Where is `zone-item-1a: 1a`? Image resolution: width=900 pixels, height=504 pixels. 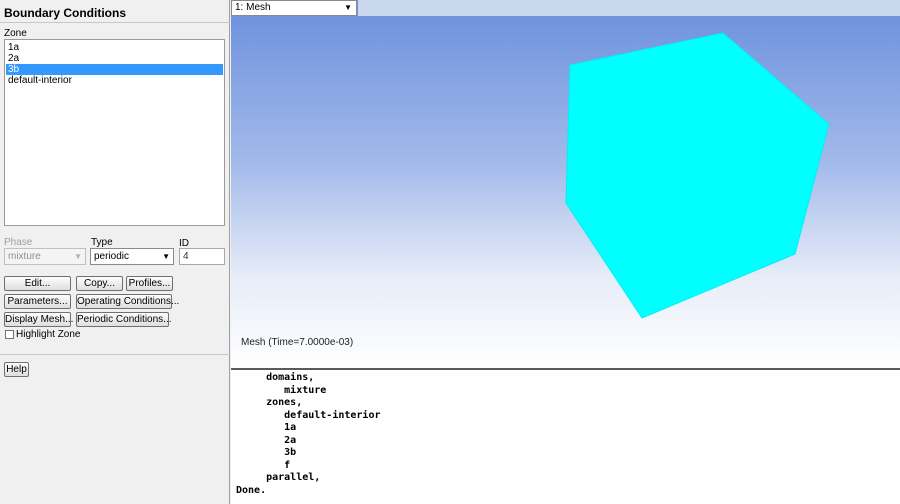 zone-item-1a: 1a is located at coordinates (114, 47).